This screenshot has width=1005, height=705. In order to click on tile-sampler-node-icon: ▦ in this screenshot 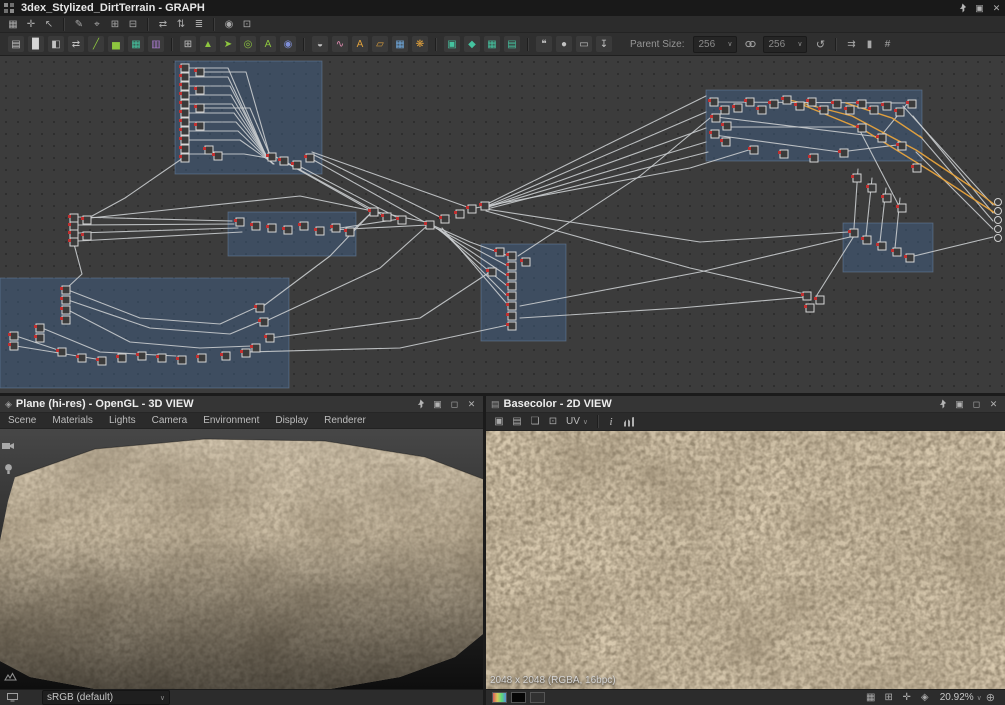, I will do `click(400, 44)`.